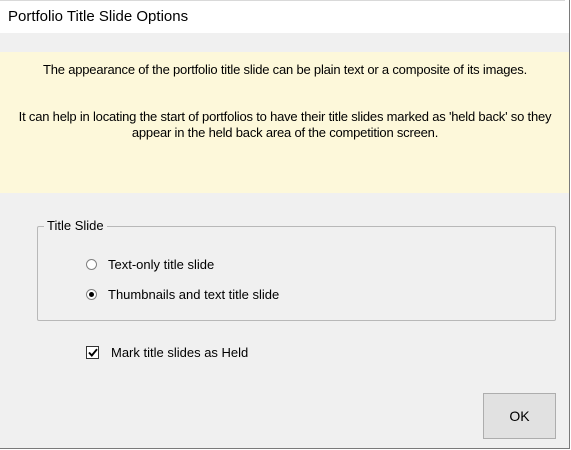 Image resolution: width=571 pixels, height=450 pixels. I want to click on checkmark-icon, so click(92, 352).